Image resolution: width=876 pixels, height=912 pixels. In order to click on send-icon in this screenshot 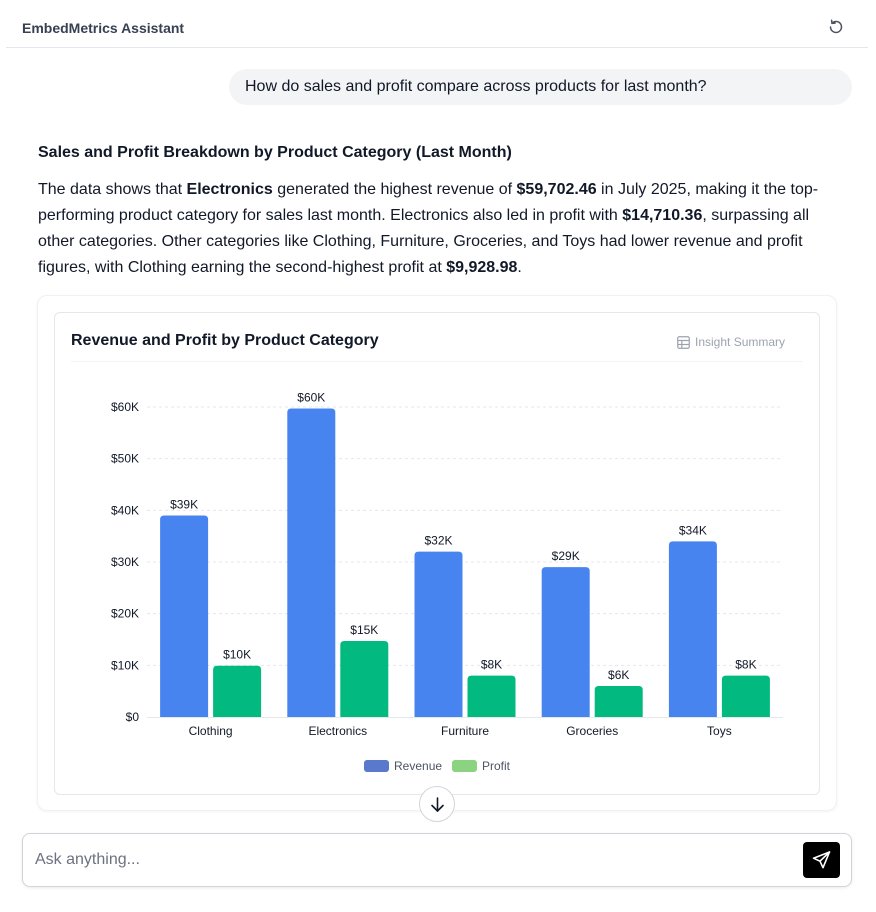, I will do `click(821, 860)`.